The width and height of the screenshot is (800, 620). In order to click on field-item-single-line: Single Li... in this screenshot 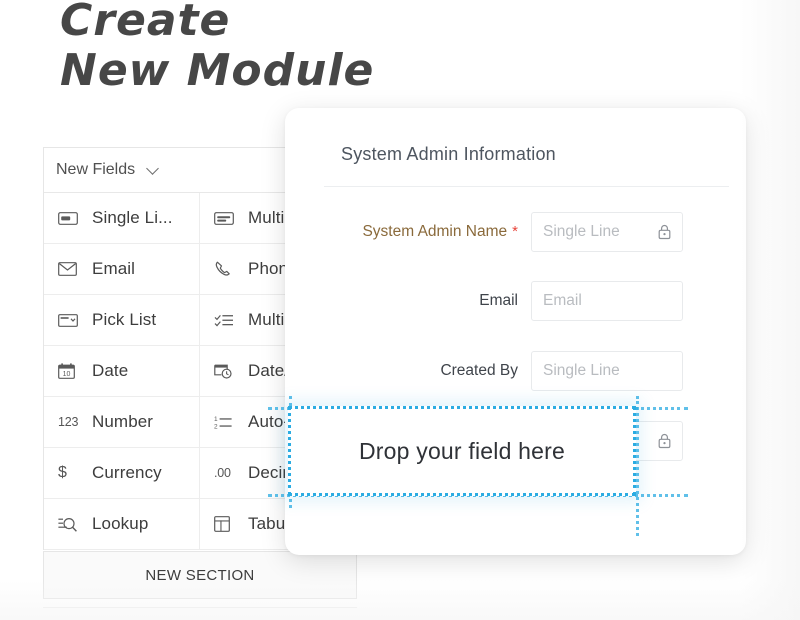, I will do `click(122, 218)`.